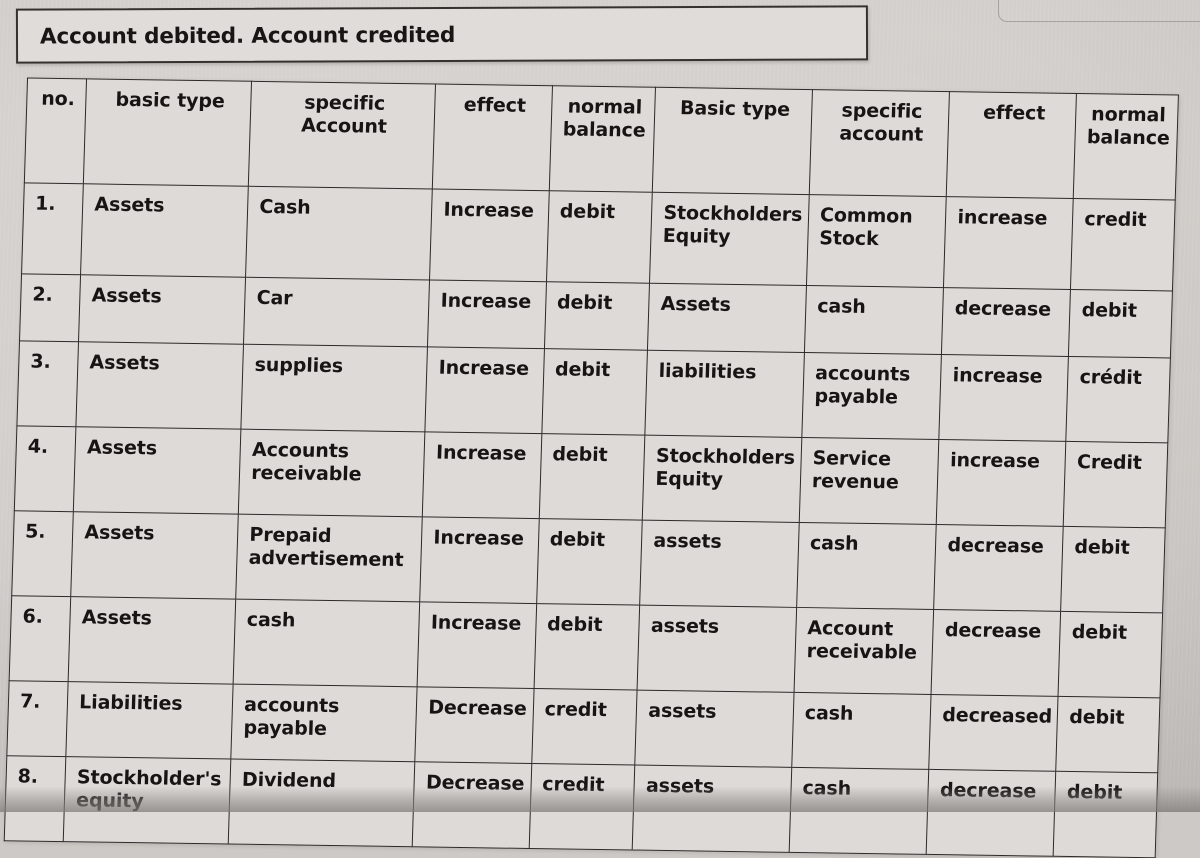  What do you see at coordinates (994, 733) in the screenshot?
I see `cell-effect-credit: decreased` at bounding box center [994, 733].